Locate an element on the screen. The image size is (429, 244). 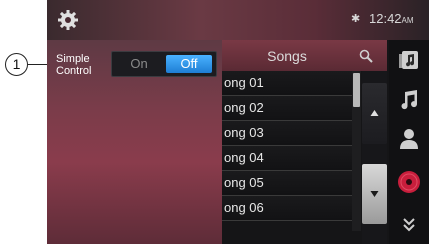
list-item: ong 01 is located at coordinates (287, 83).